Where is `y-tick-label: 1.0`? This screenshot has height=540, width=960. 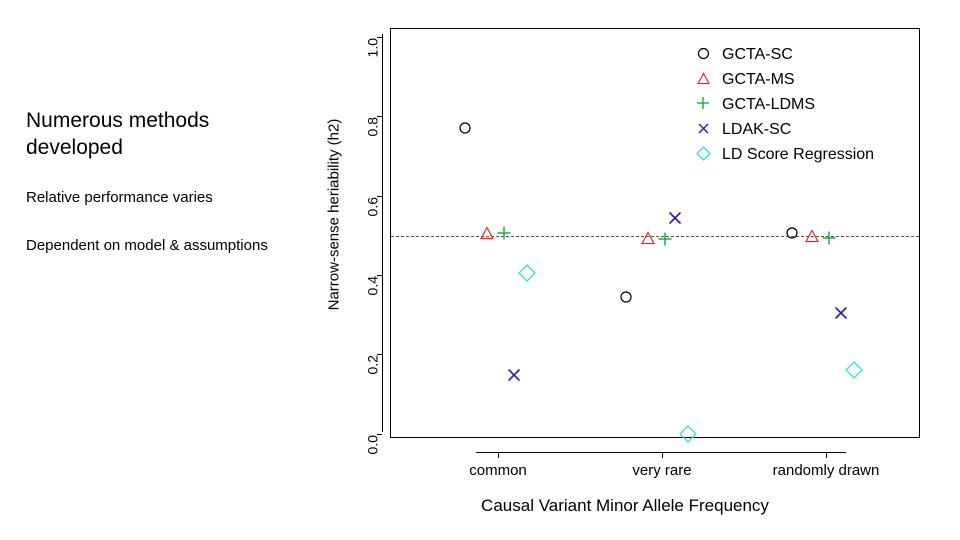 y-tick-label: 1.0 is located at coordinates (372, 48).